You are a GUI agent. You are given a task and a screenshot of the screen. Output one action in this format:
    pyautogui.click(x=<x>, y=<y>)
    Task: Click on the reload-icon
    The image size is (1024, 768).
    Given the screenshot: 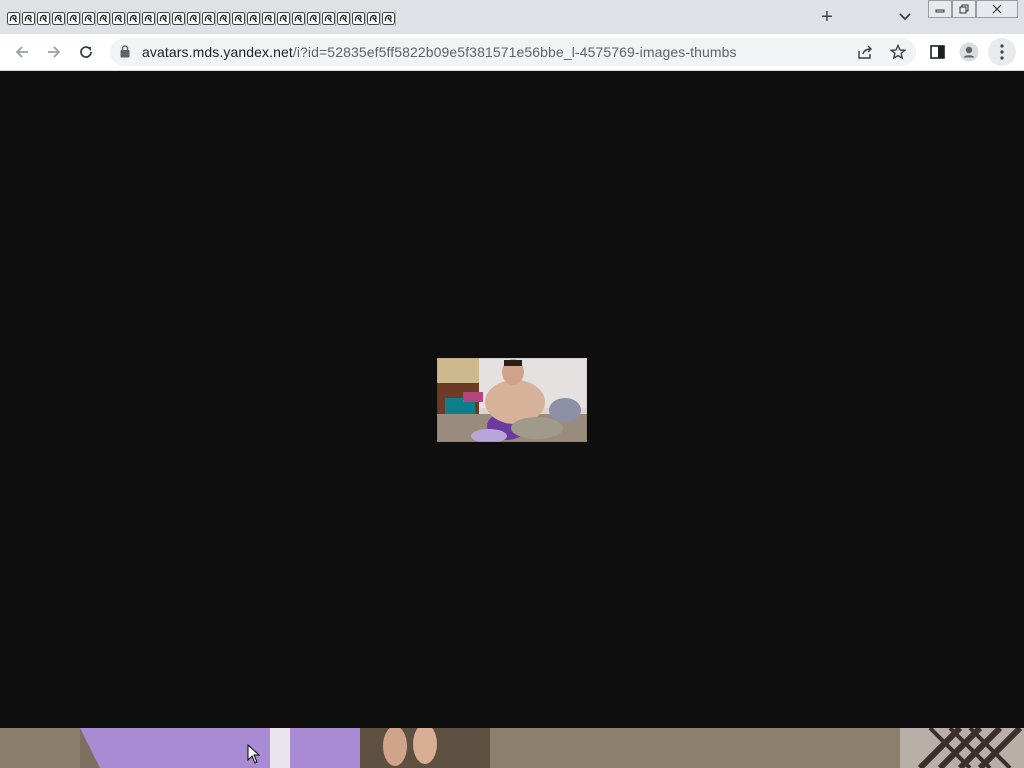 What is the action you would take?
    pyautogui.click(x=86, y=52)
    